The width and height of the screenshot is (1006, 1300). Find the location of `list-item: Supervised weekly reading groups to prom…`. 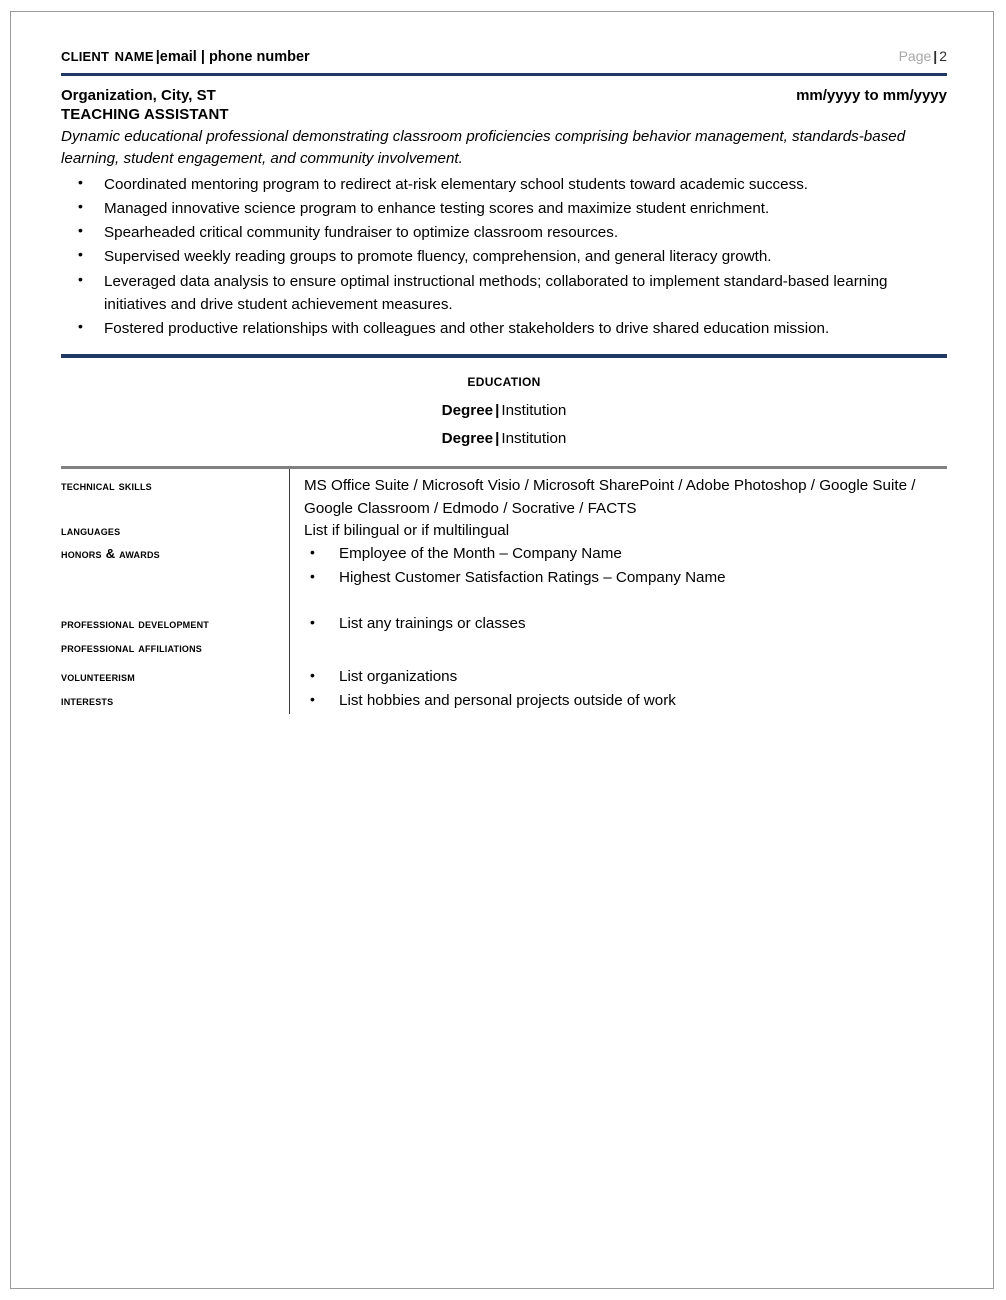

list-item: Supervised weekly reading groups to prom… is located at coordinates (504, 256).